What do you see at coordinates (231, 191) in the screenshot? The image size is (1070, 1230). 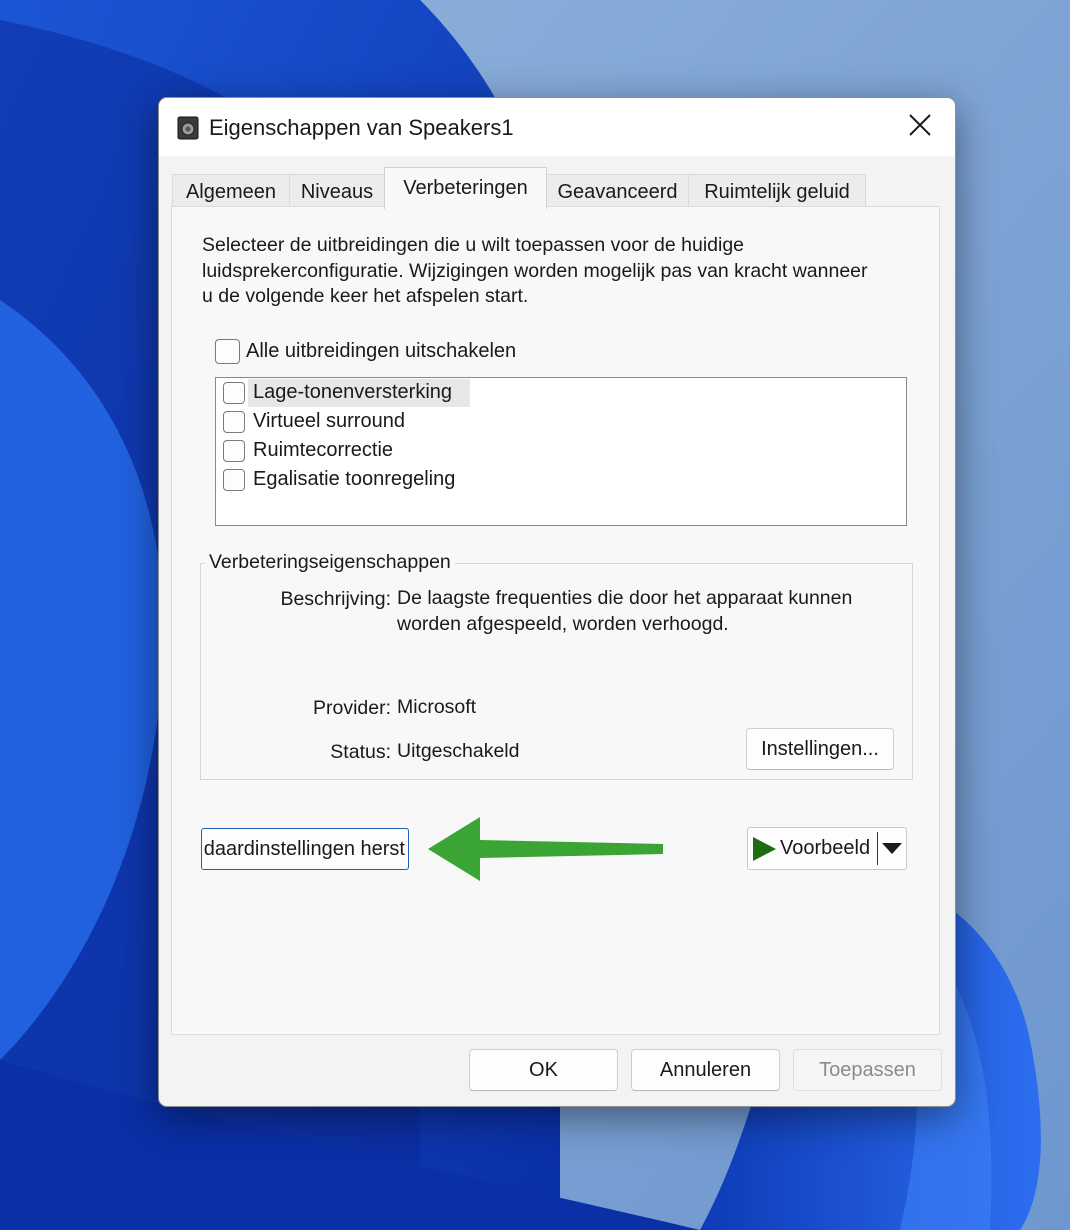 I see `tab-algemeen: Algemeen` at bounding box center [231, 191].